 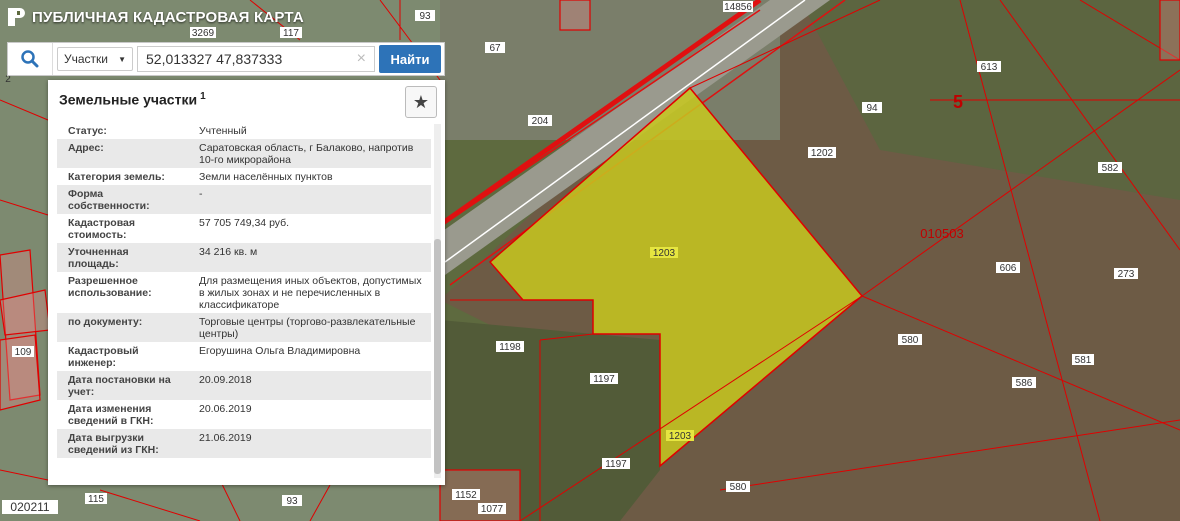 I want to click on svg-text: 586, so click(x=1024, y=383).